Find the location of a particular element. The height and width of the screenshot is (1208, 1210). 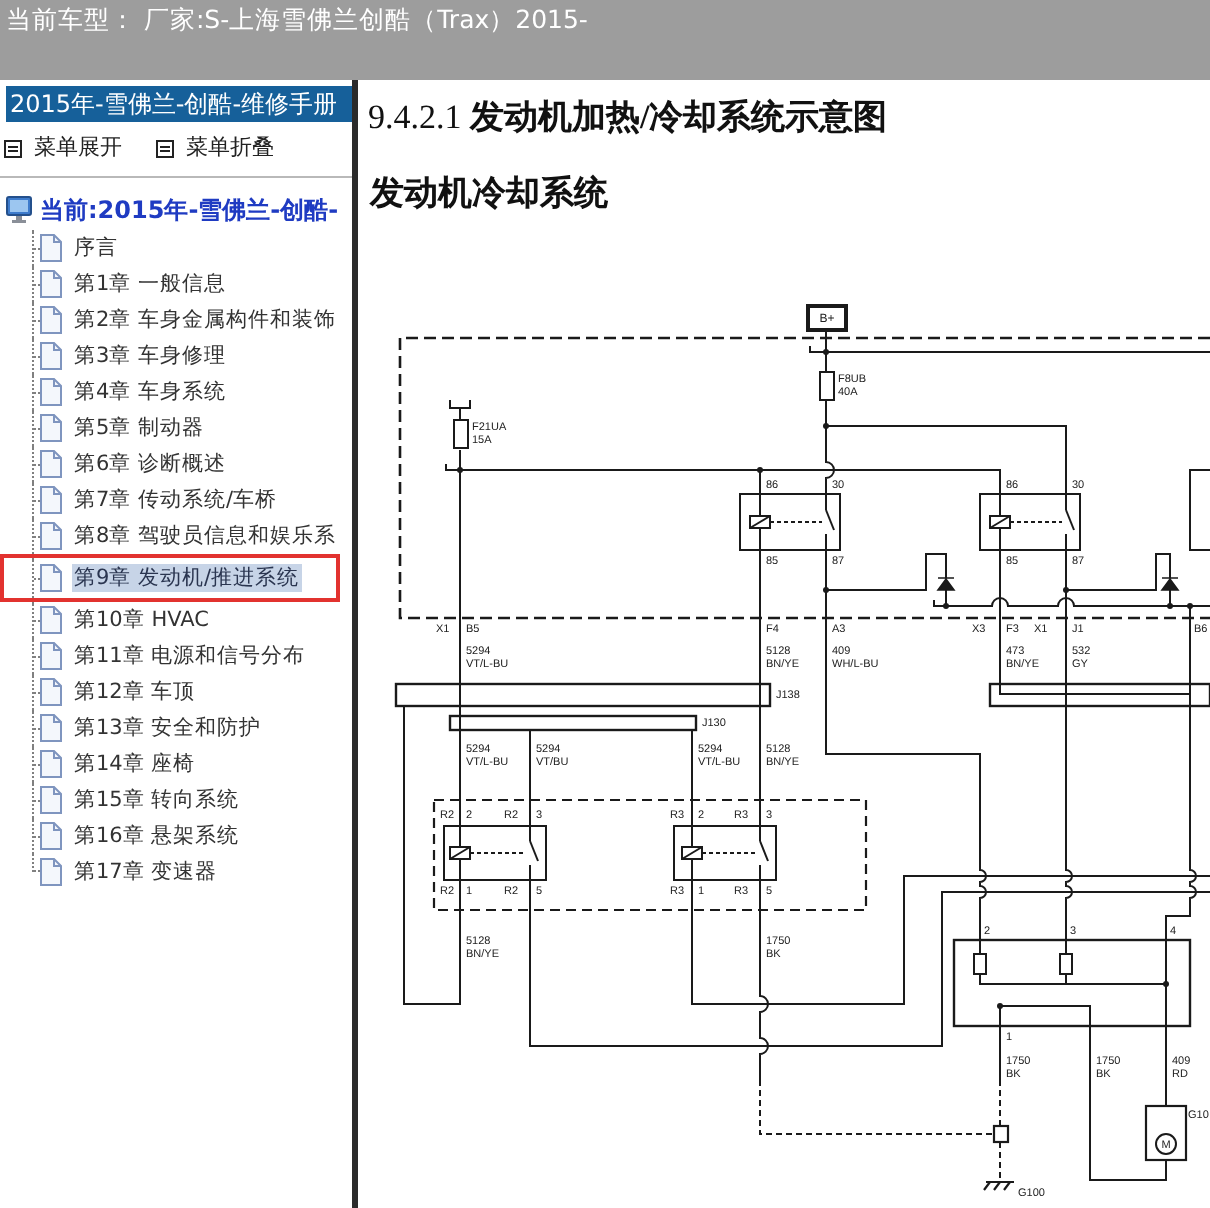

tree-item: 第5章 制动器 is located at coordinates (139, 428).